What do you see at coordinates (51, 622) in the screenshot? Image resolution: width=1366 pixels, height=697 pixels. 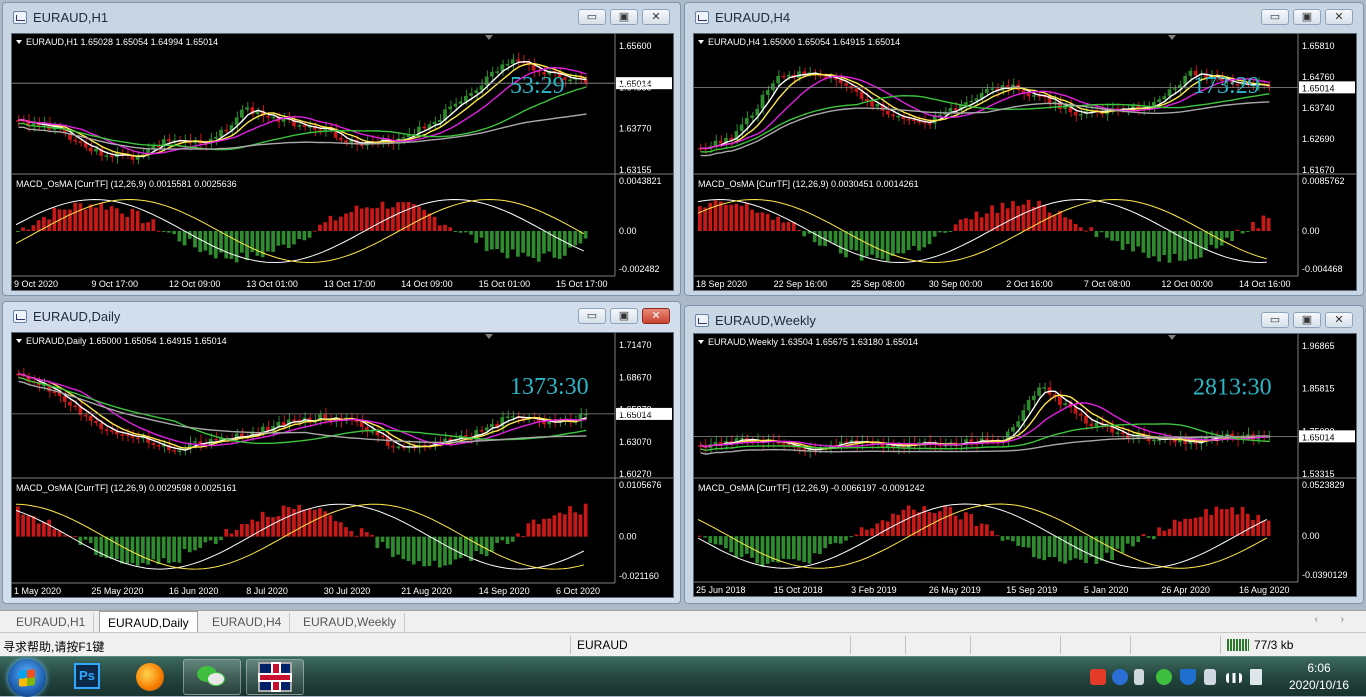 I see `tab-euraud-h1: EURAUD,H1` at bounding box center [51, 622].